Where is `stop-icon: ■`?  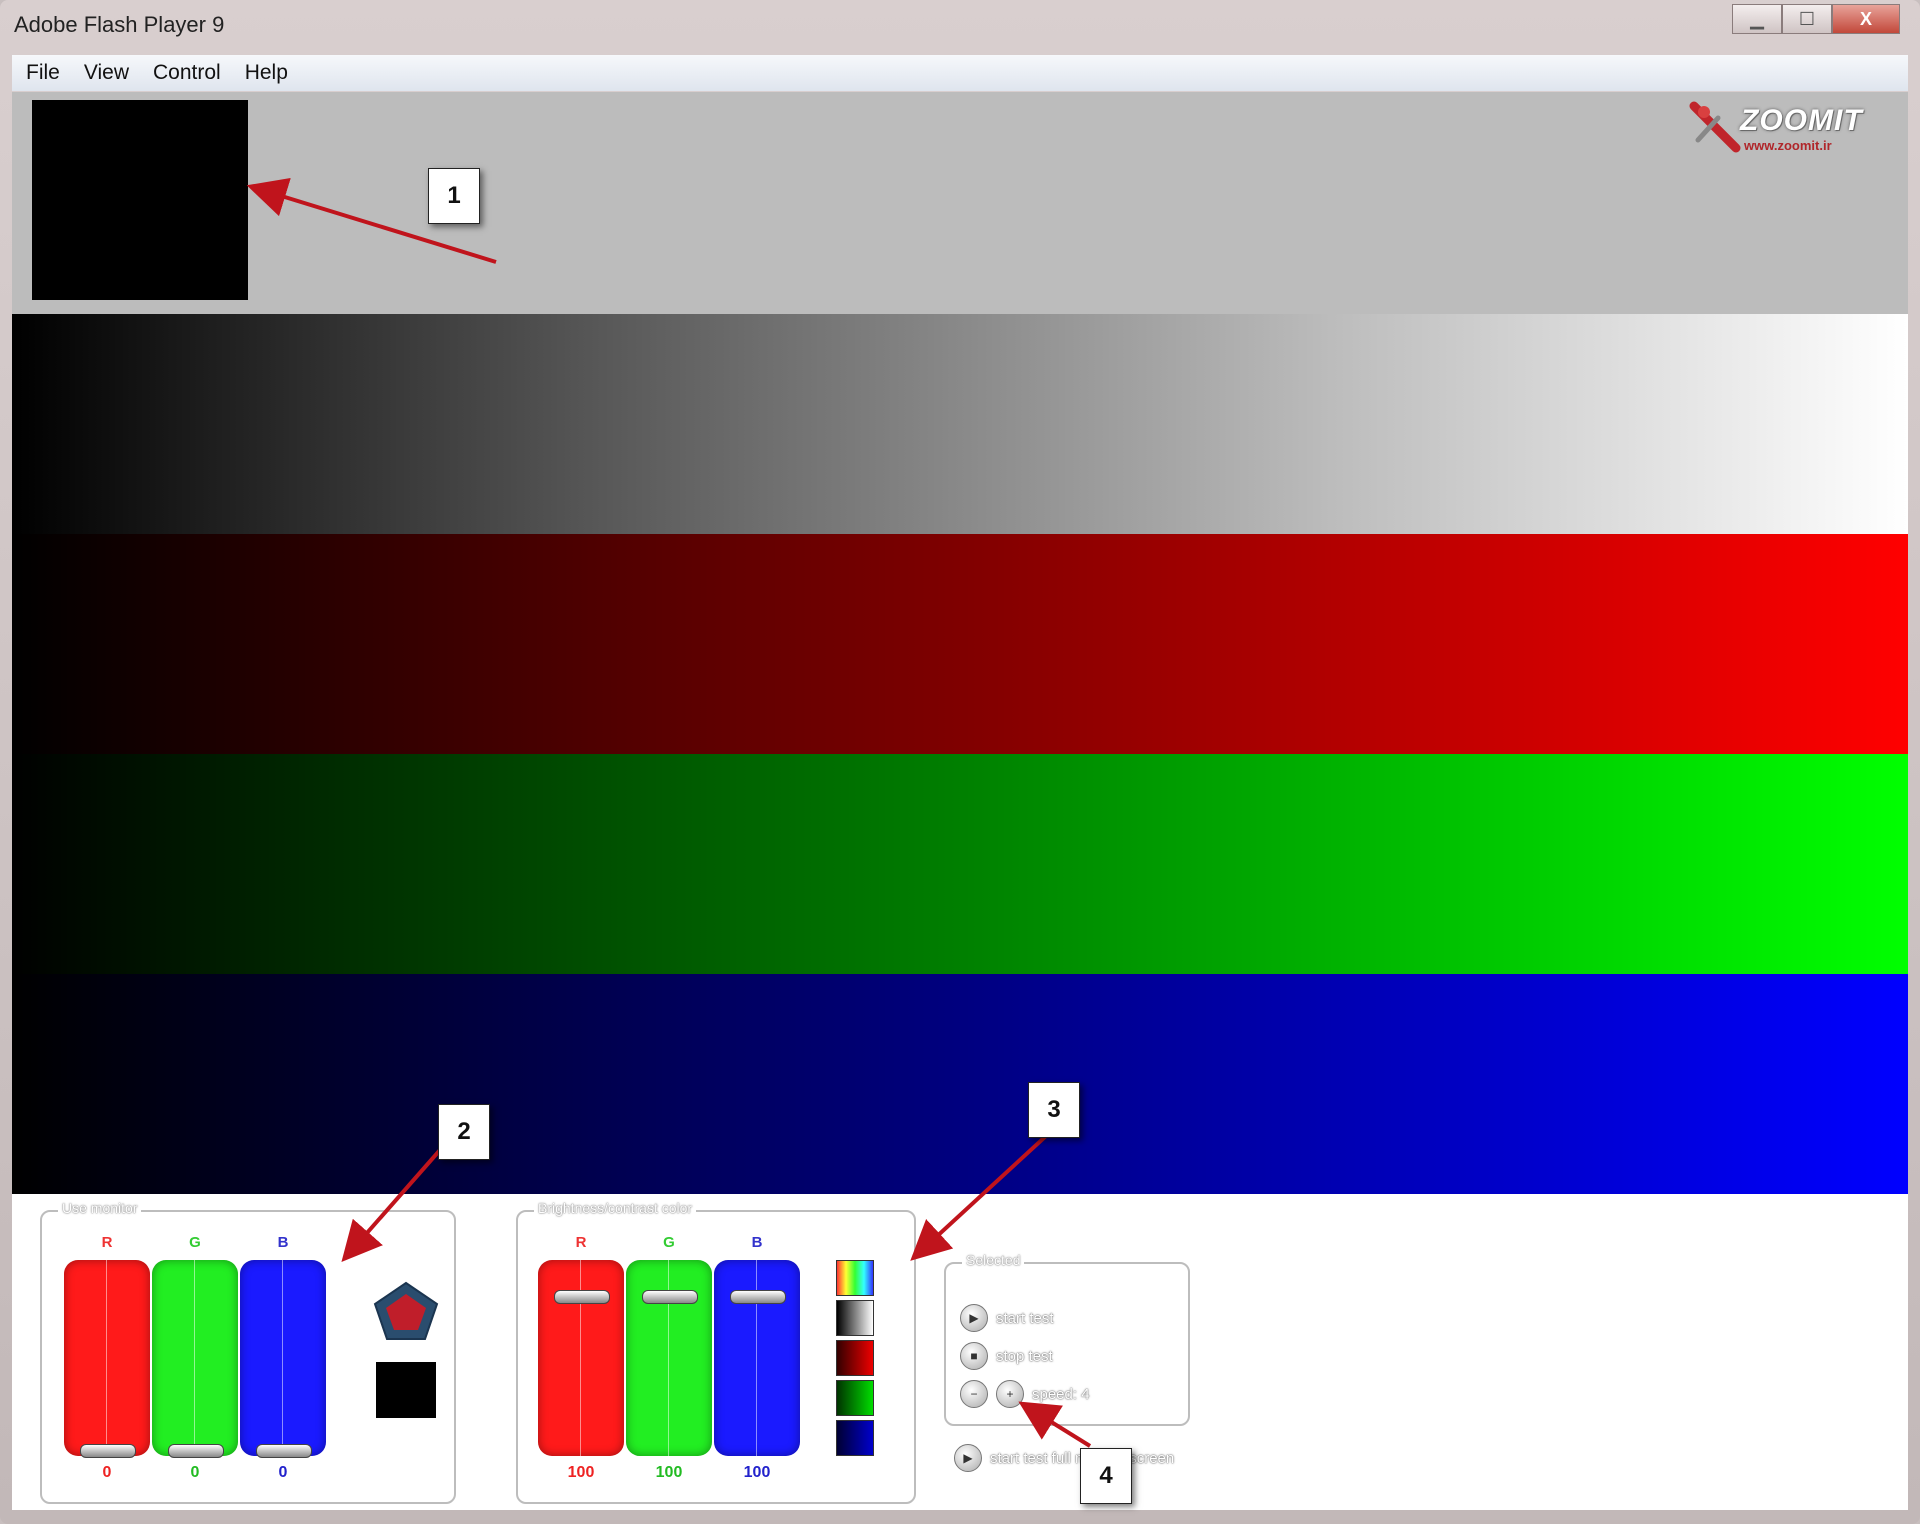
stop-icon: ■ is located at coordinates (974, 1356).